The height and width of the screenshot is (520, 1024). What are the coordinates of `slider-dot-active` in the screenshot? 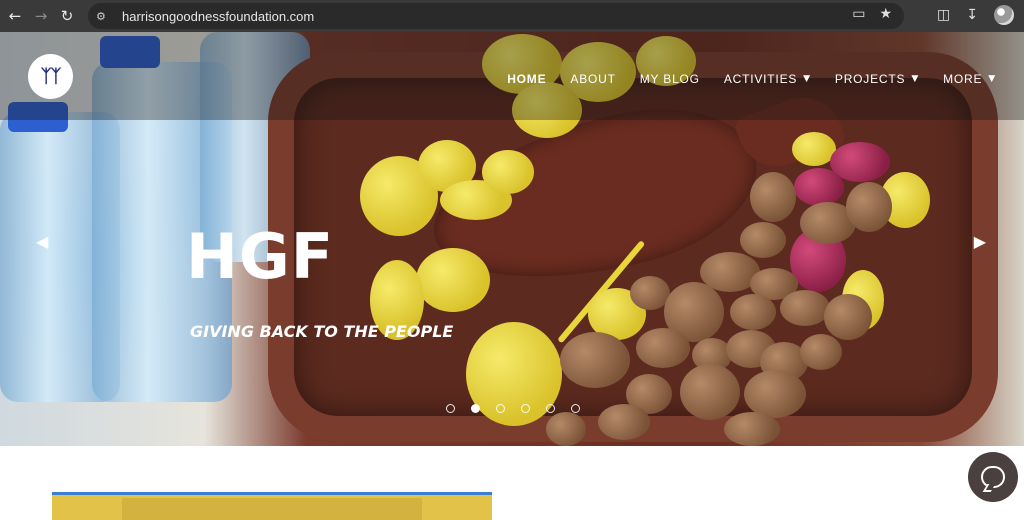 It's located at (475, 408).